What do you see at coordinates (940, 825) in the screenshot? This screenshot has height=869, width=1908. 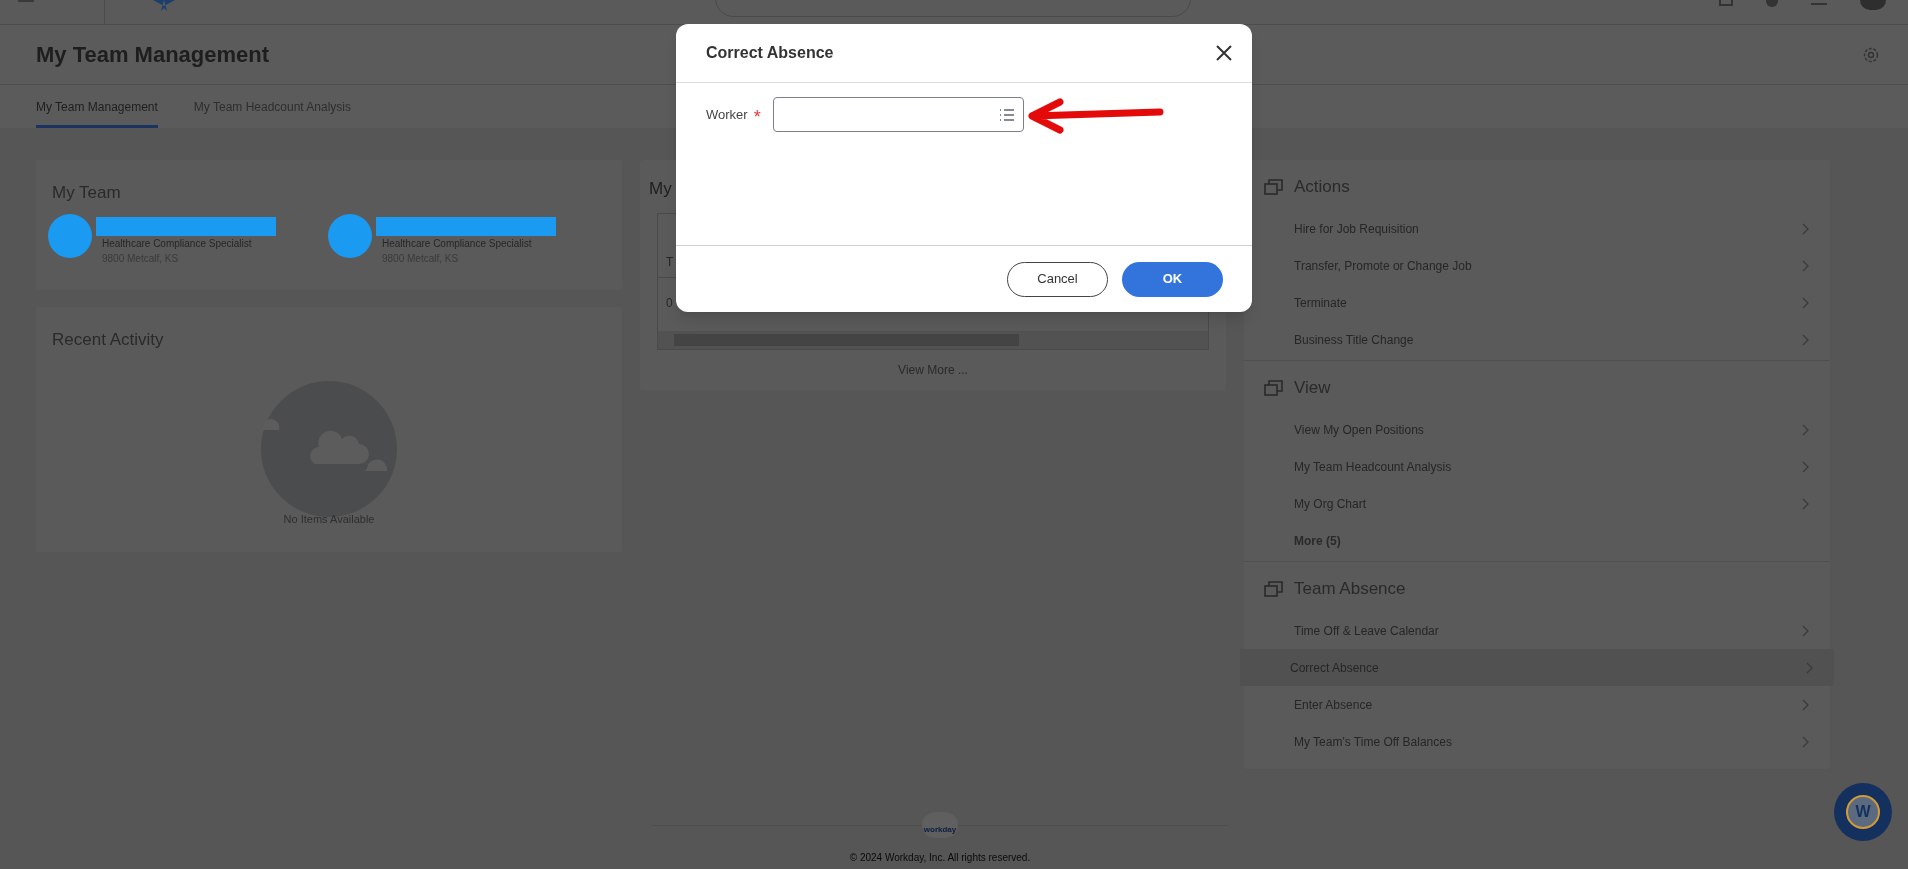 I see `workday-logo: workday` at bounding box center [940, 825].